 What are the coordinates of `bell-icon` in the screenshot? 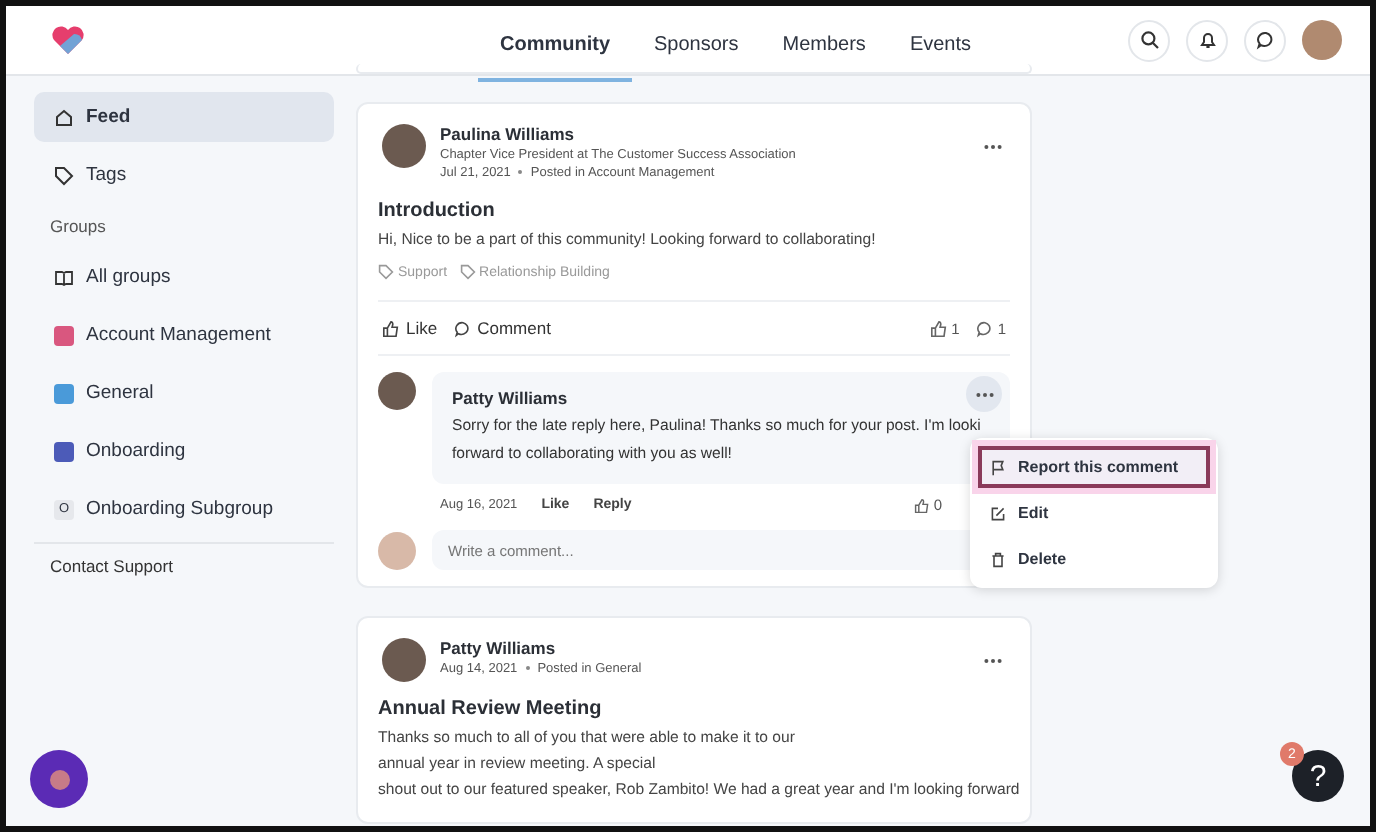 It's located at (1207, 40).